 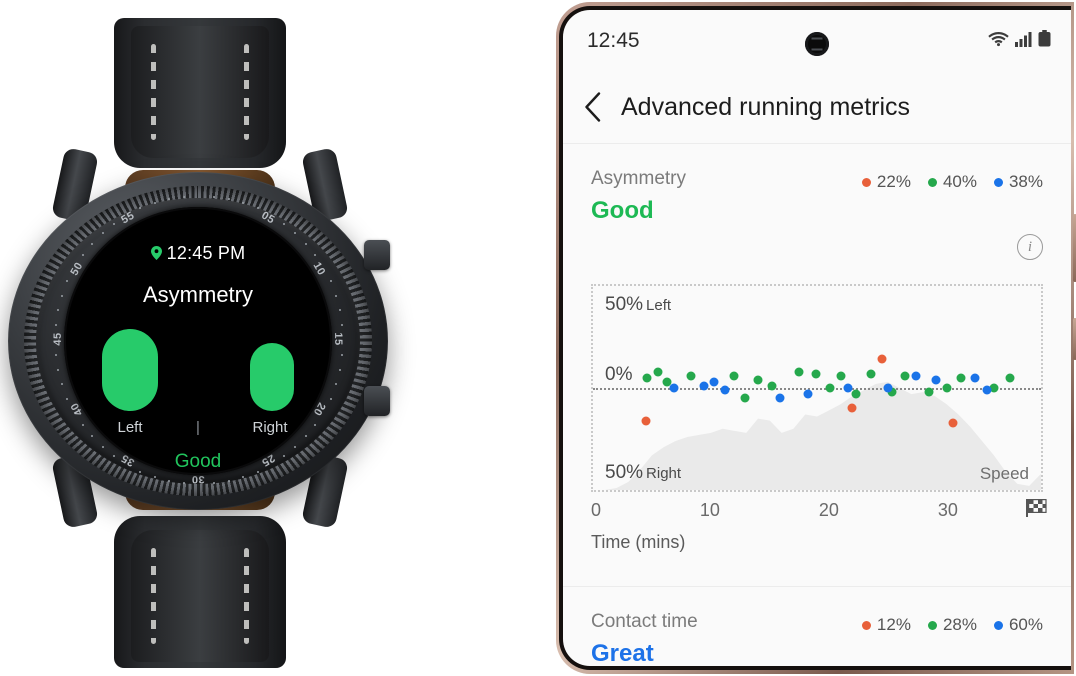 I want to click on bezel-number-15: 15, so click(x=338, y=339).